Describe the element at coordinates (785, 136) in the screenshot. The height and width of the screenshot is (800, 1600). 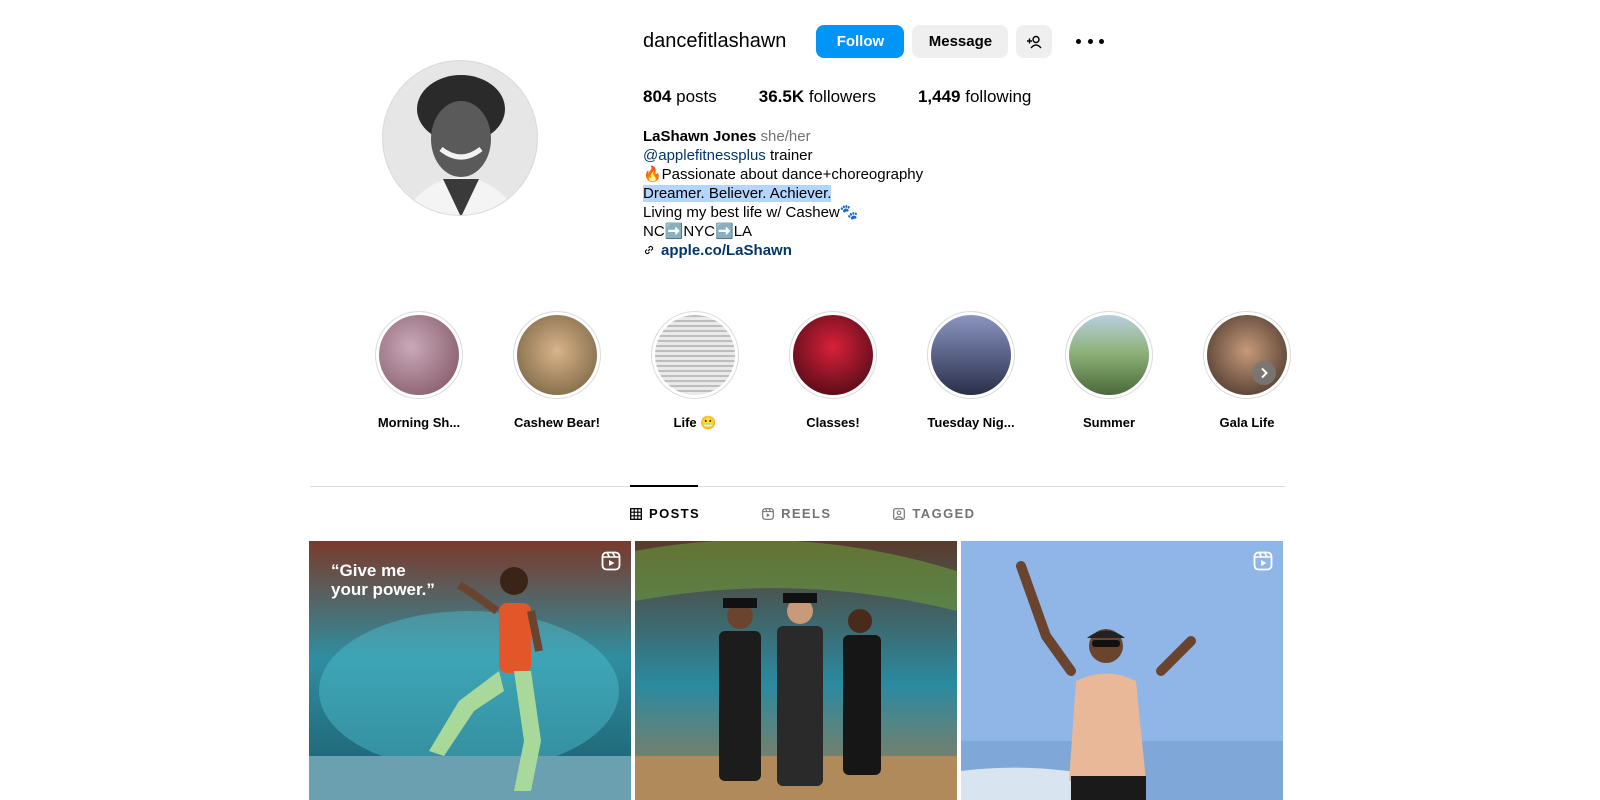
I see `pronouns: she/her` at that location.